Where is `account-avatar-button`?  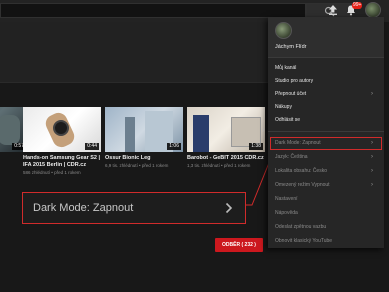 account-avatar-button is located at coordinates (373, 10).